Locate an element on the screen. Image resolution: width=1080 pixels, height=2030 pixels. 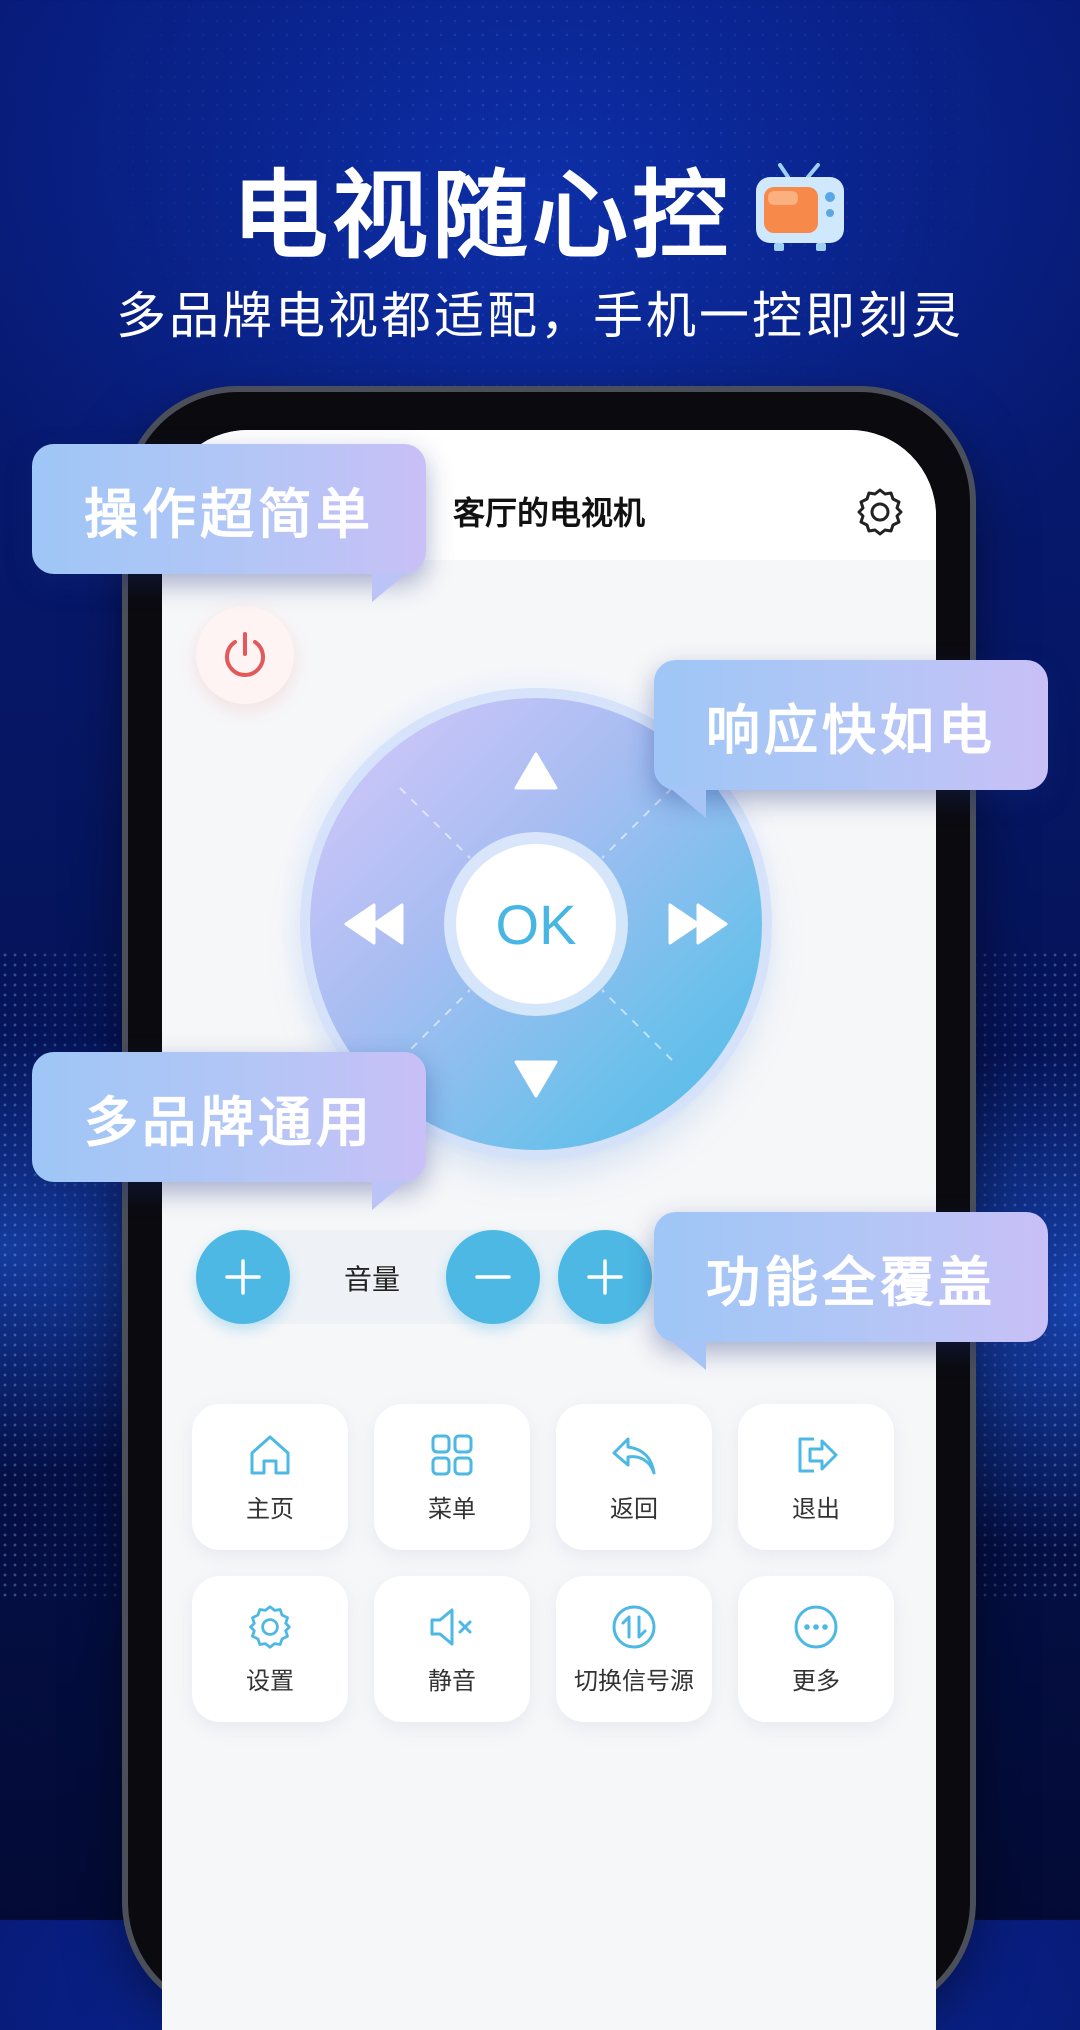
switch-source-button: 切换信号源 is located at coordinates (634, 1649).